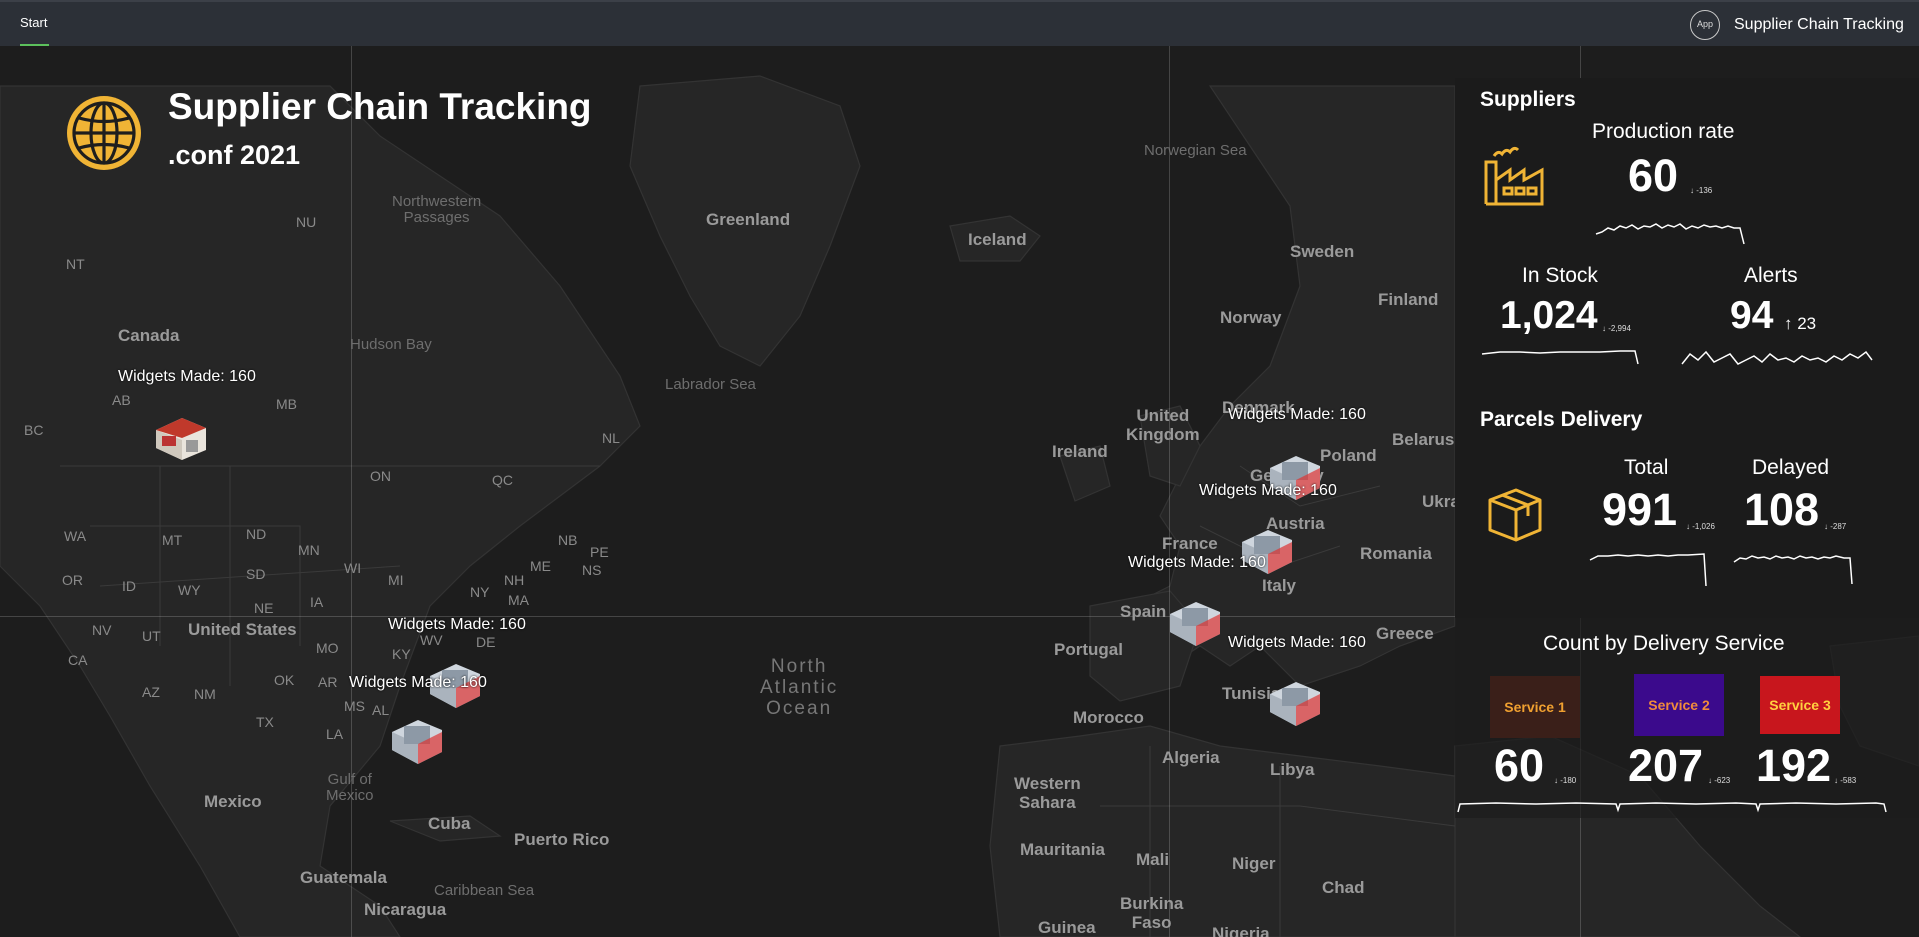  What do you see at coordinates (449, 823) in the screenshot?
I see `map-label: Cuba` at bounding box center [449, 823].